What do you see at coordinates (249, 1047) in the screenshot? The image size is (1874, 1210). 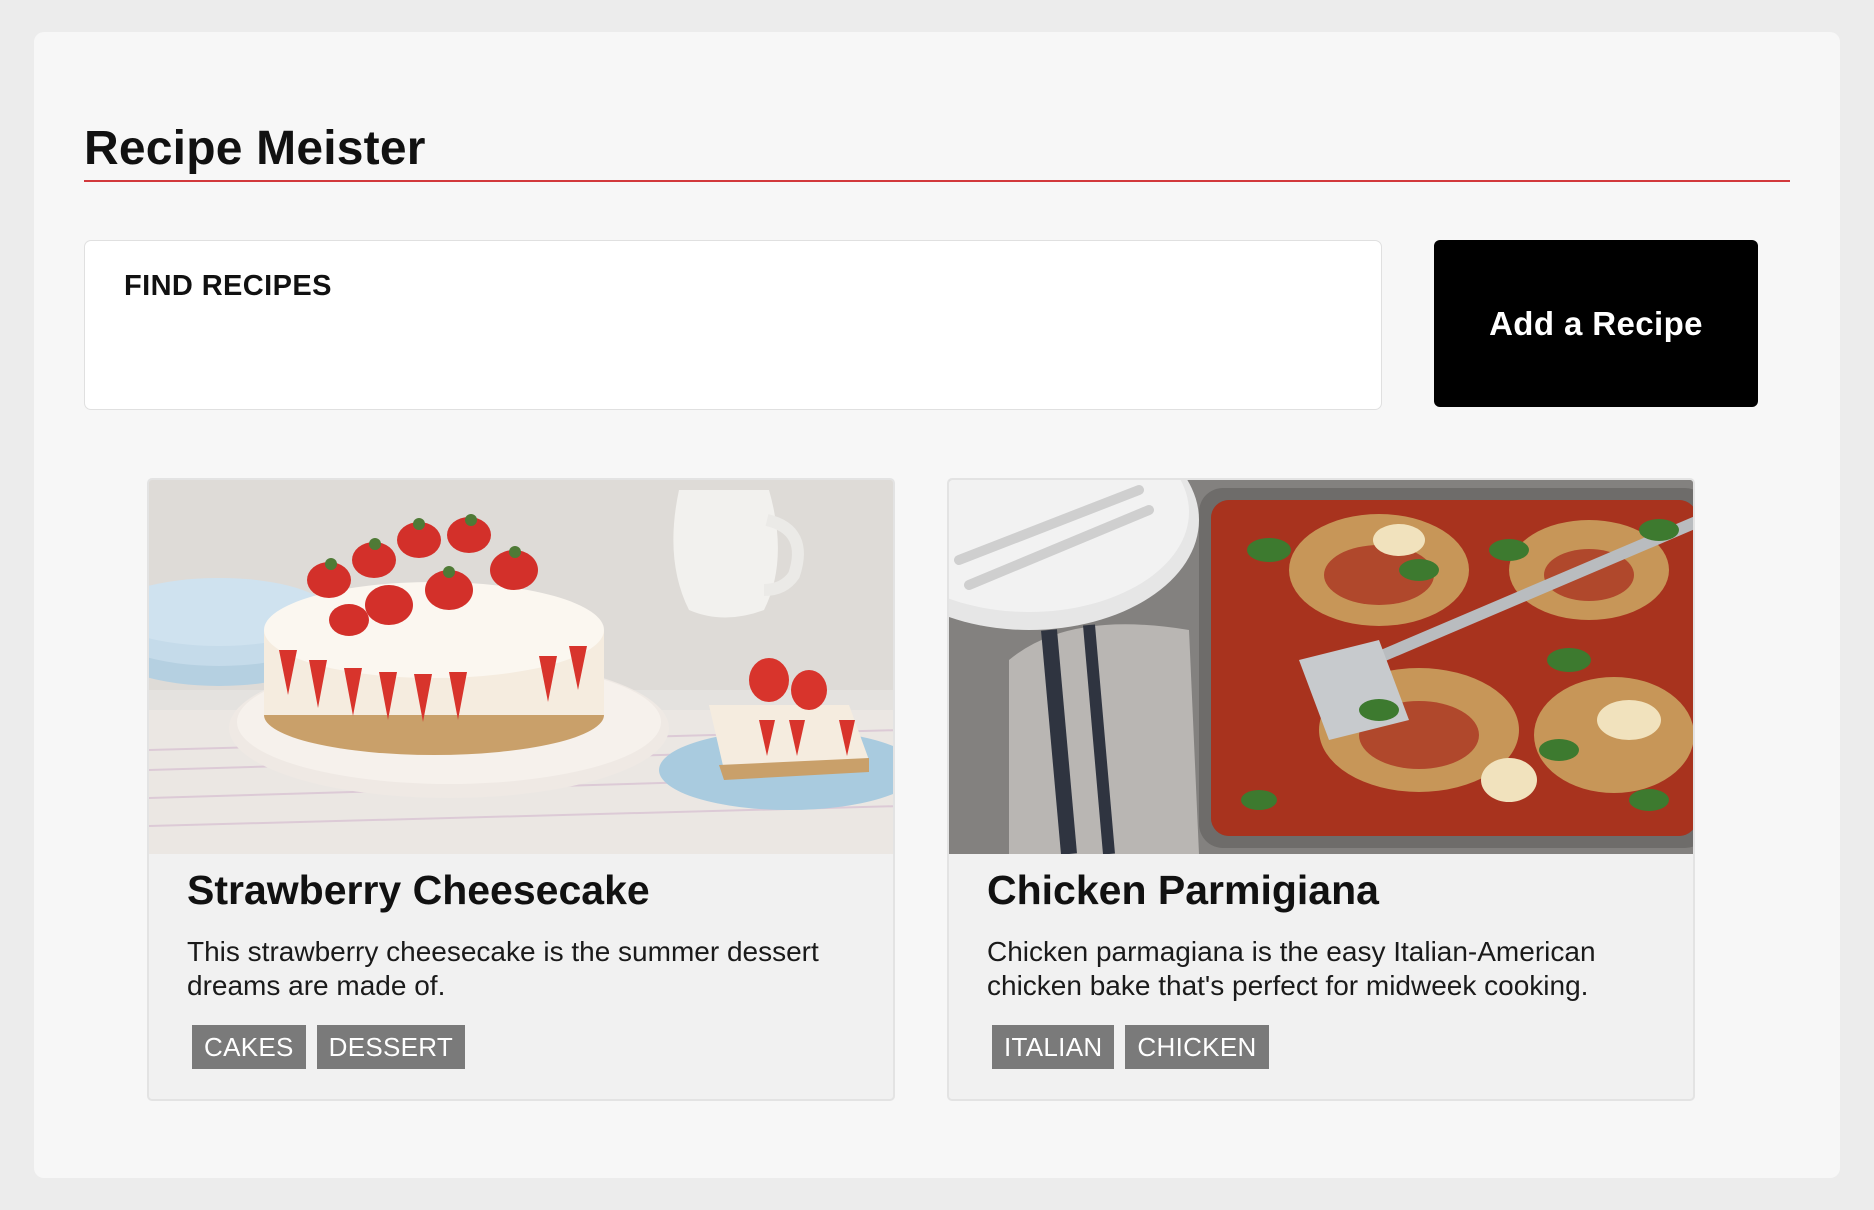 I see `tag-cakes: CAKES` at bounding box center [249, 1047].